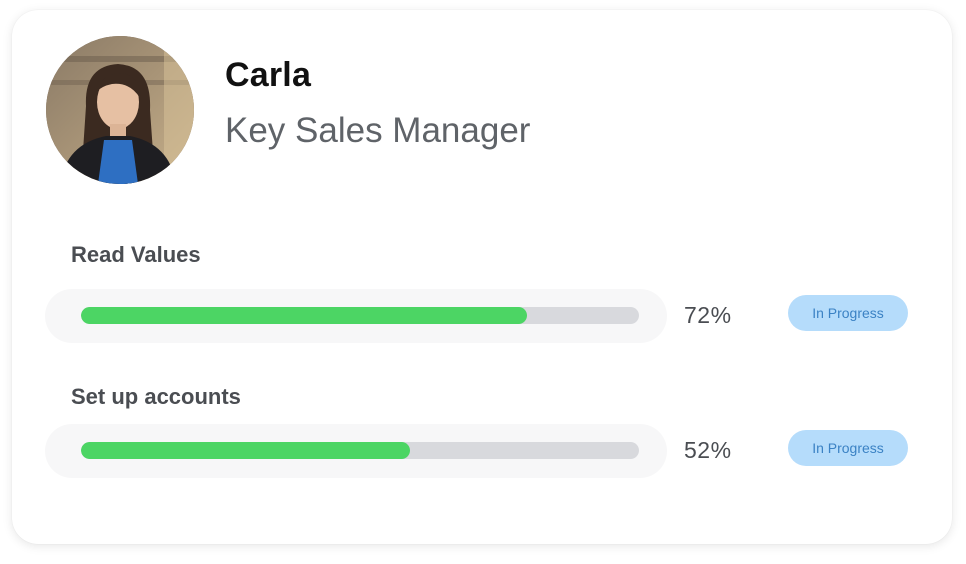  What do you see at coordinates (156, 396) in the screenshot?
I see `task-title: Set up accounts` at bounding box center [156, 396].